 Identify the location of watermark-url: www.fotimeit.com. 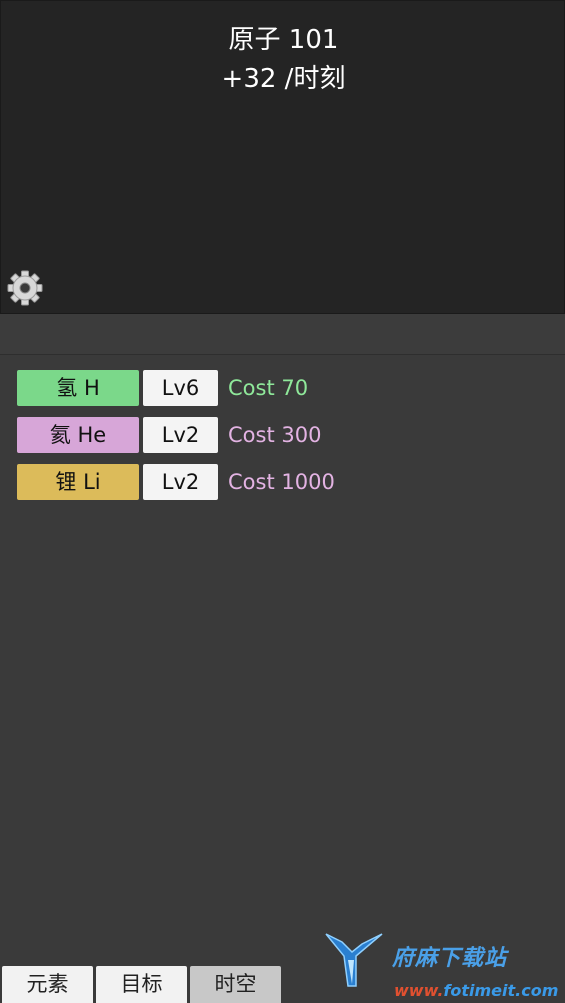
(476, 990).